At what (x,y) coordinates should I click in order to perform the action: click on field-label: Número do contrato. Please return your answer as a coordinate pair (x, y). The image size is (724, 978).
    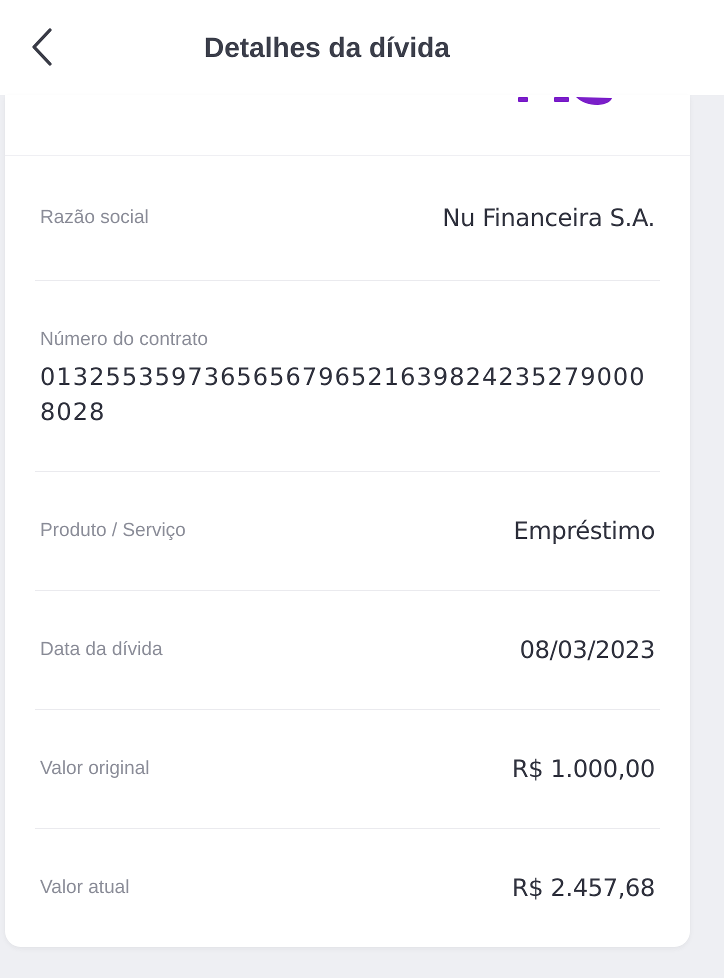
    Looking at the image, I should click on (124, 340).